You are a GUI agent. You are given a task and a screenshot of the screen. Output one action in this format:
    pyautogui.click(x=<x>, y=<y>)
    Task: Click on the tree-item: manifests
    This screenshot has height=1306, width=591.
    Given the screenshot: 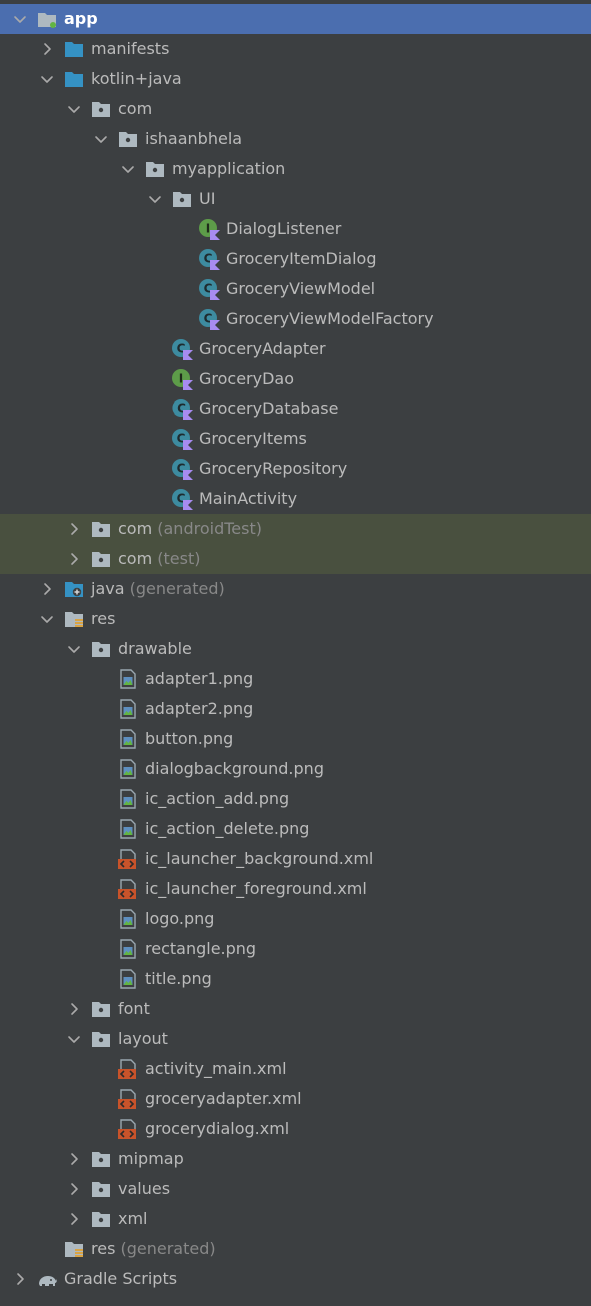 What is the action you would take?
    pyautogui.click(x=295, y=49)
    